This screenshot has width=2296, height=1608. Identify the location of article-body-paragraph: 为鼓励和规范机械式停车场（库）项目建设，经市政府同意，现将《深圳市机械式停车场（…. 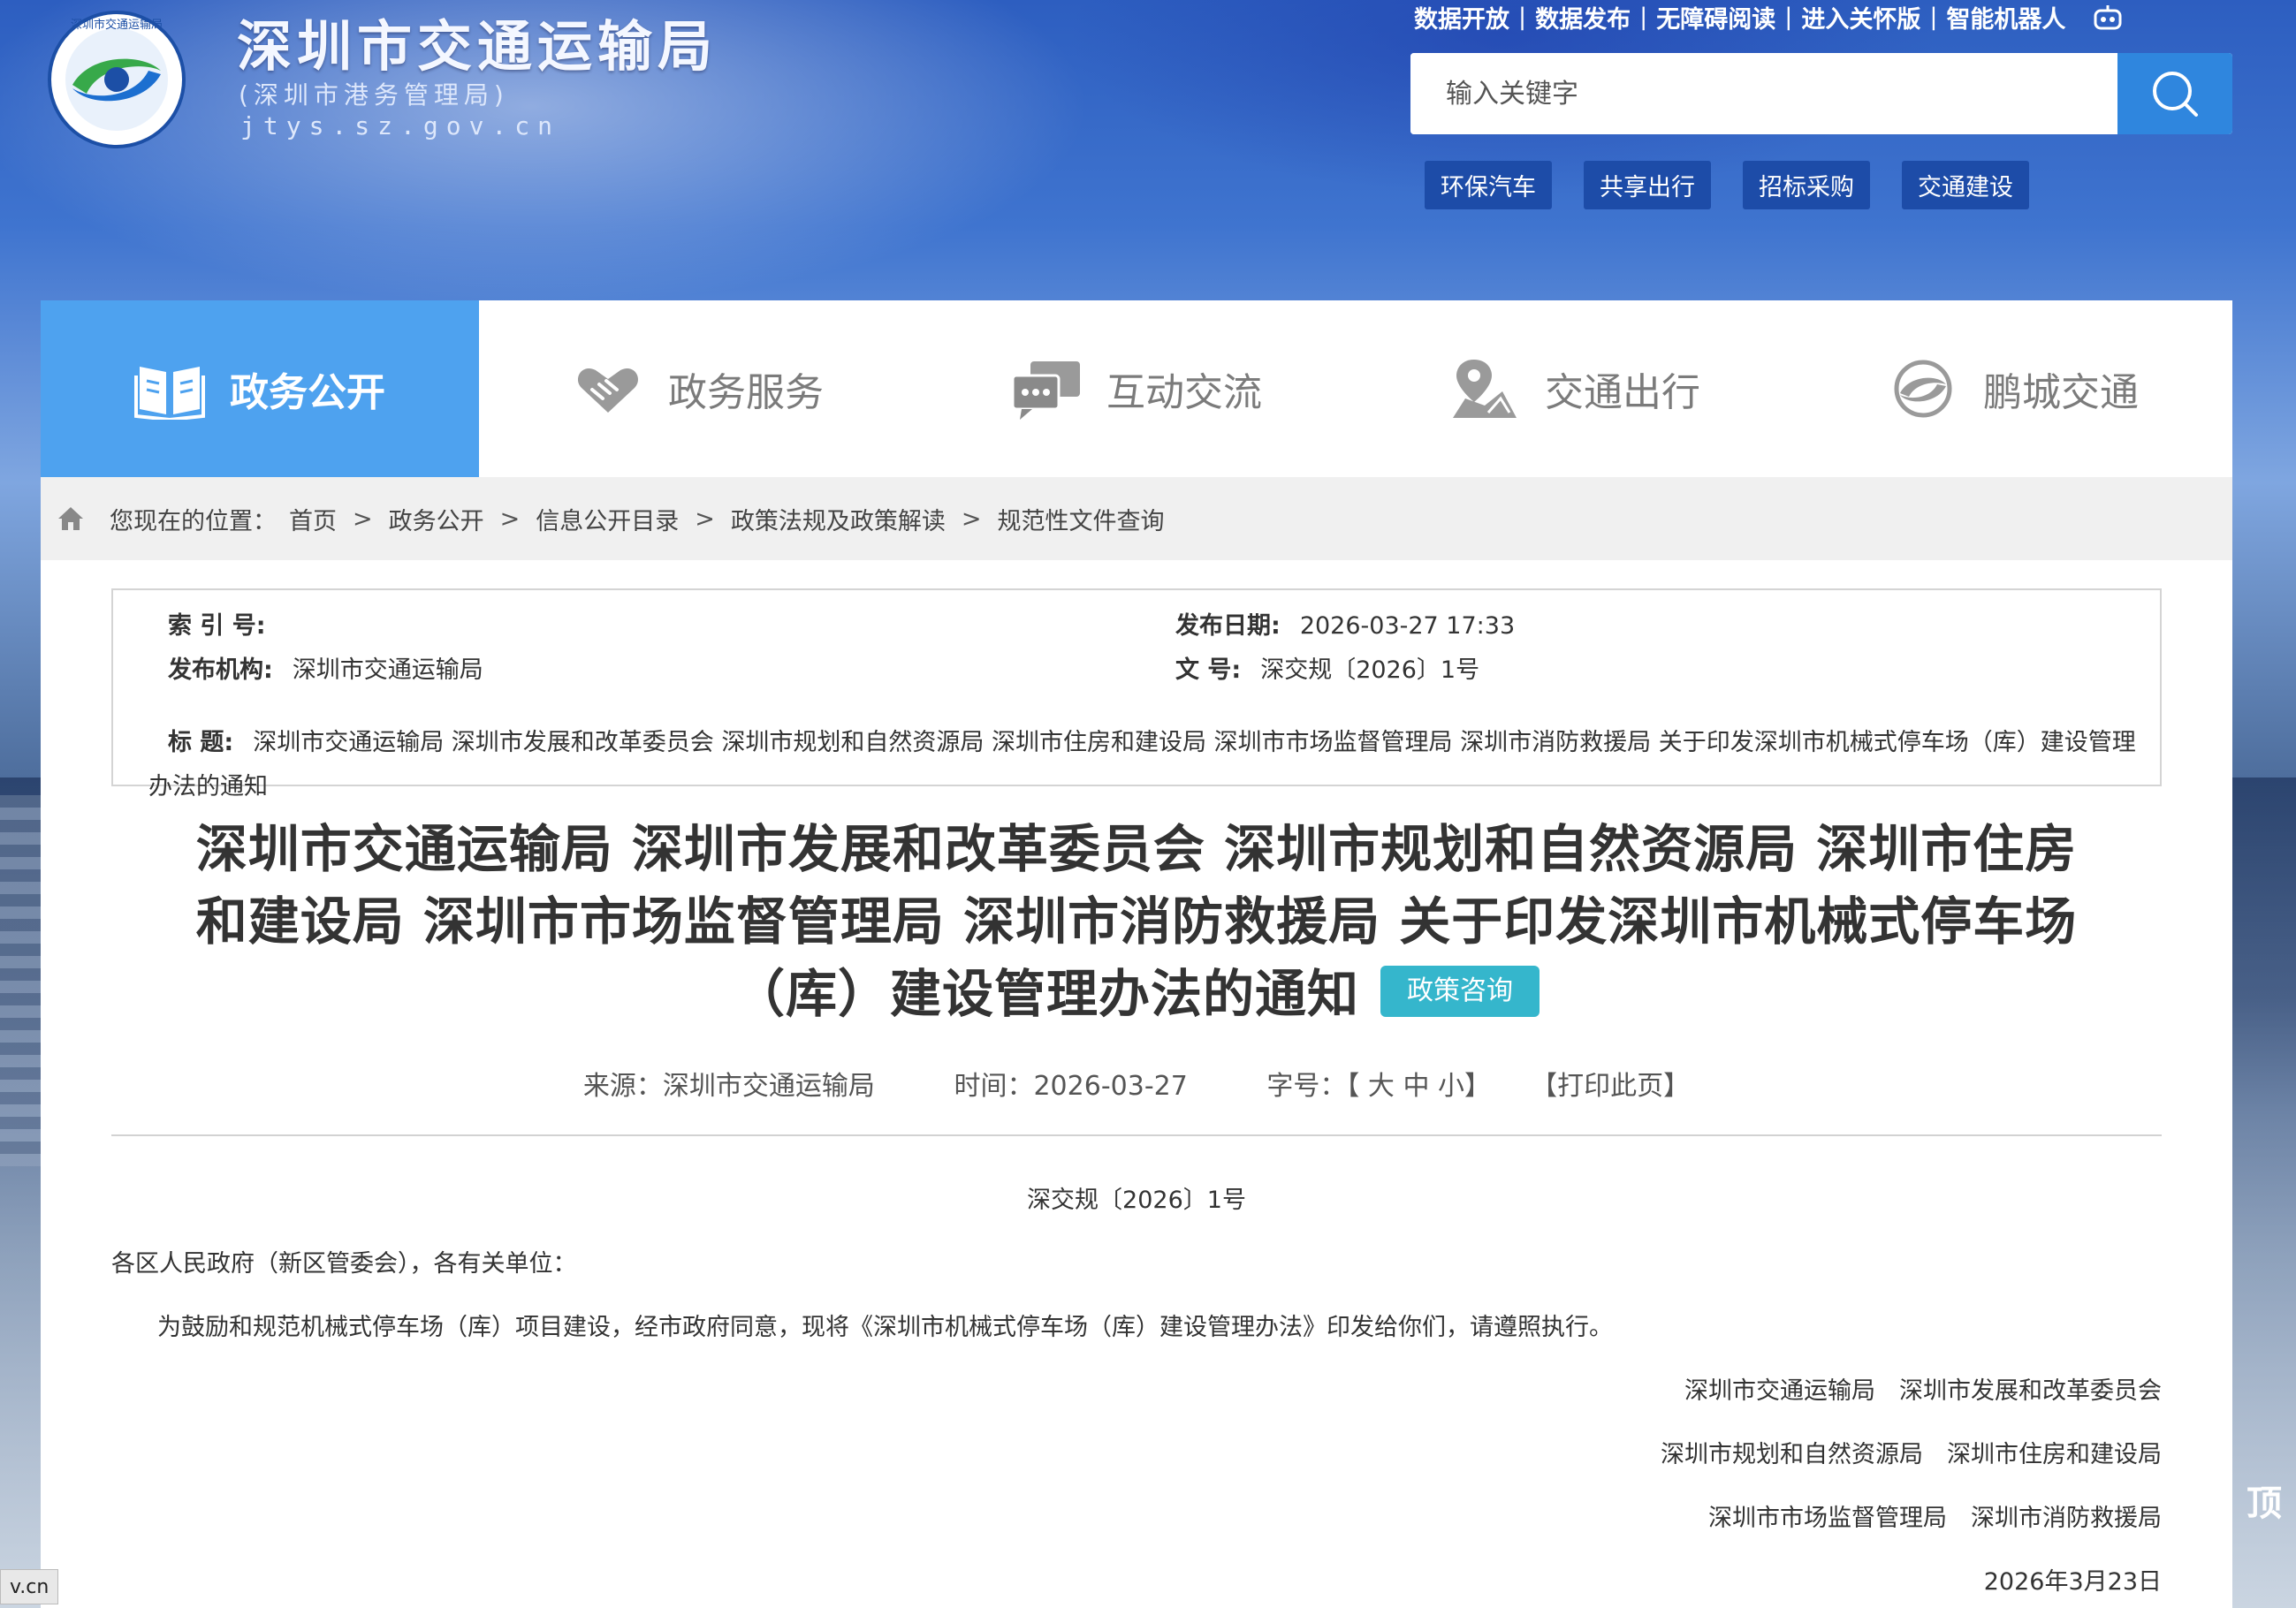
(885, 1327).